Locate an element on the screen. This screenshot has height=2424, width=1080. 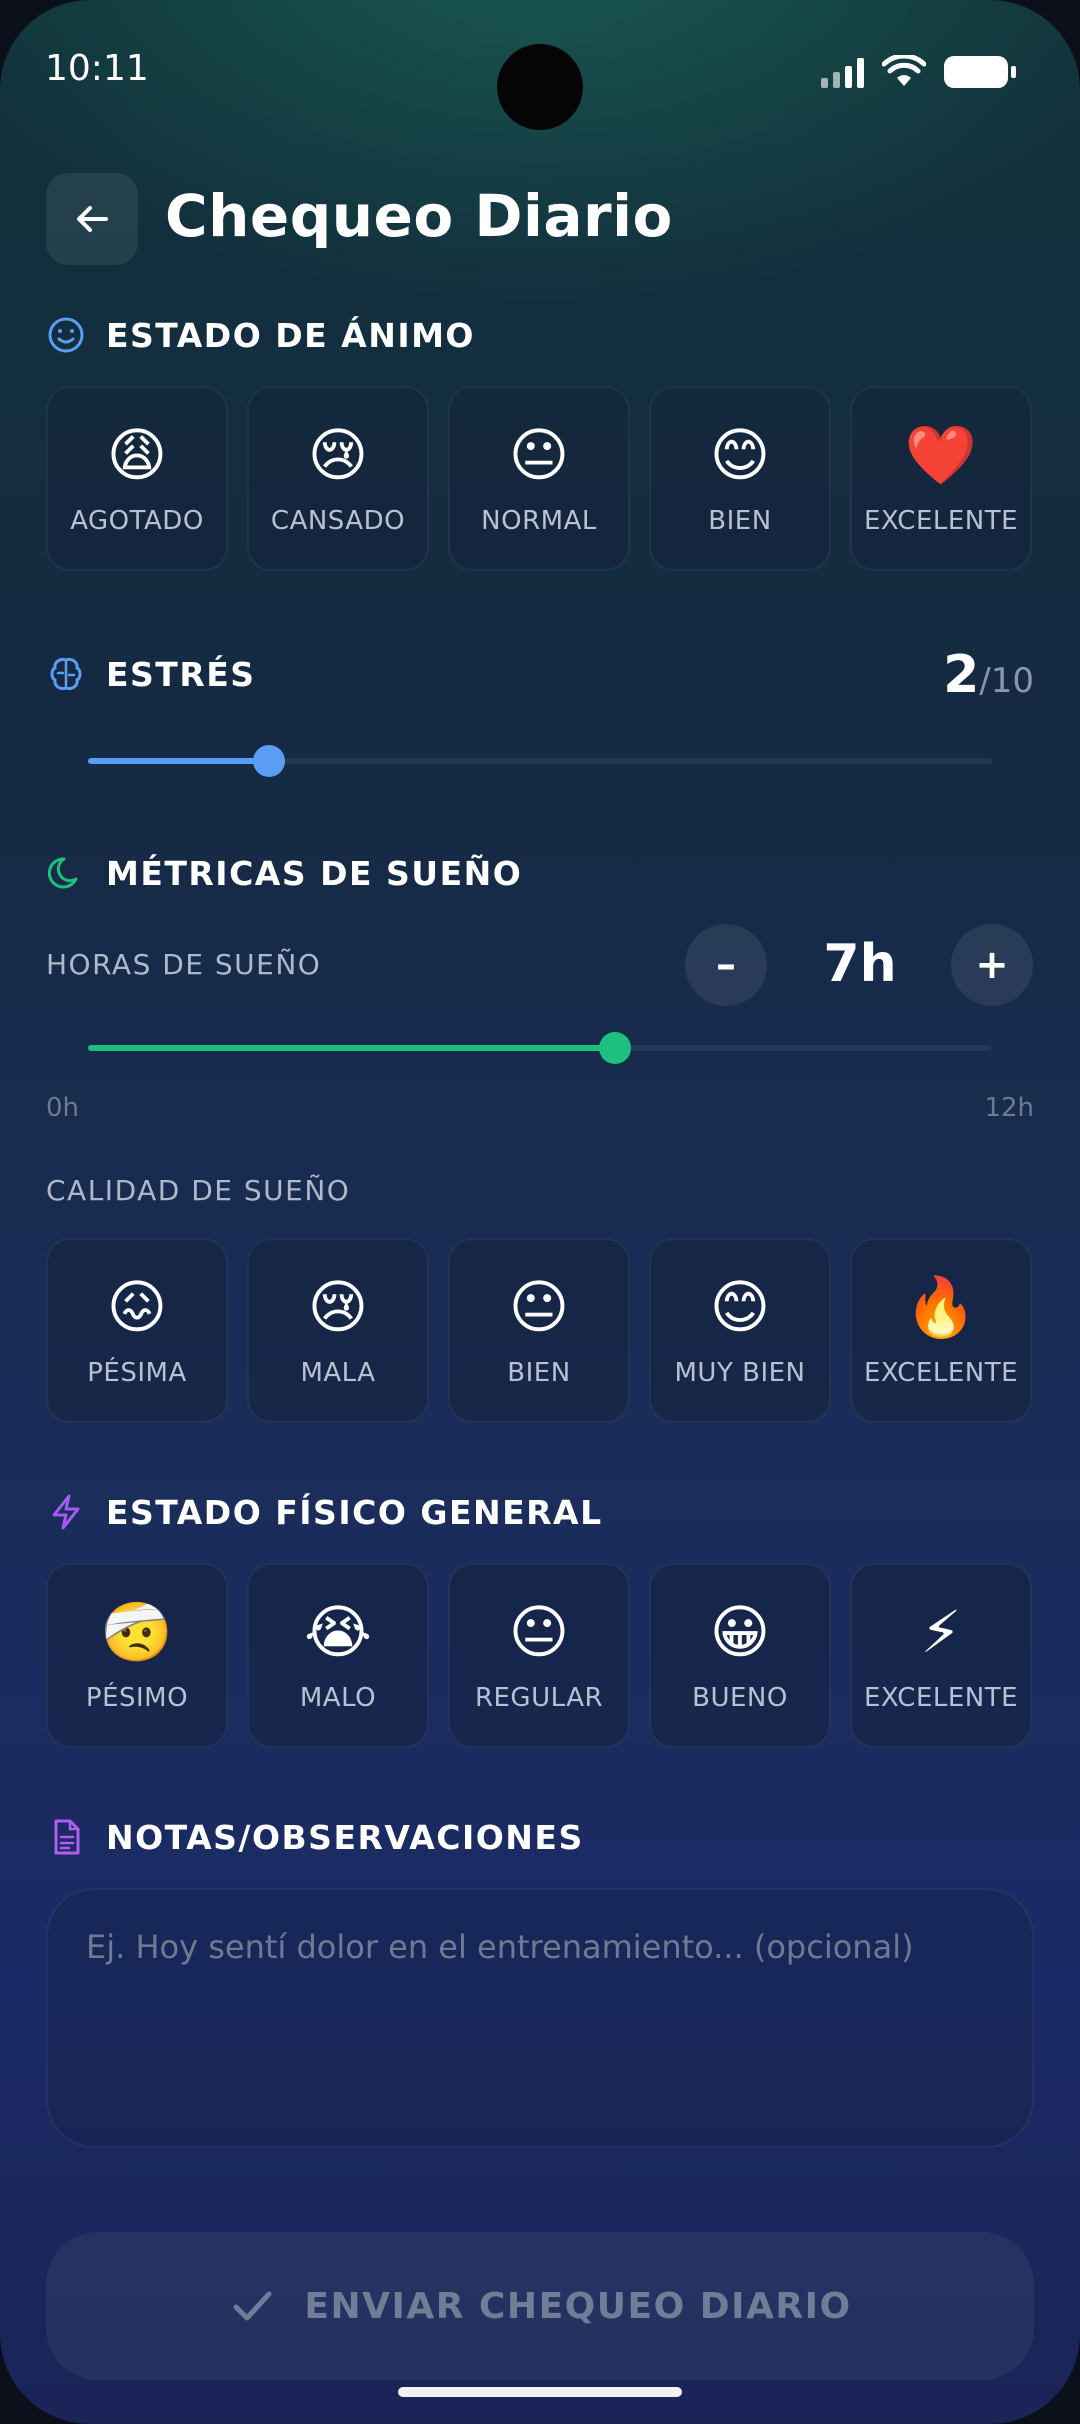
physical-option-label: MALO is located at coordinates (338, 1697).